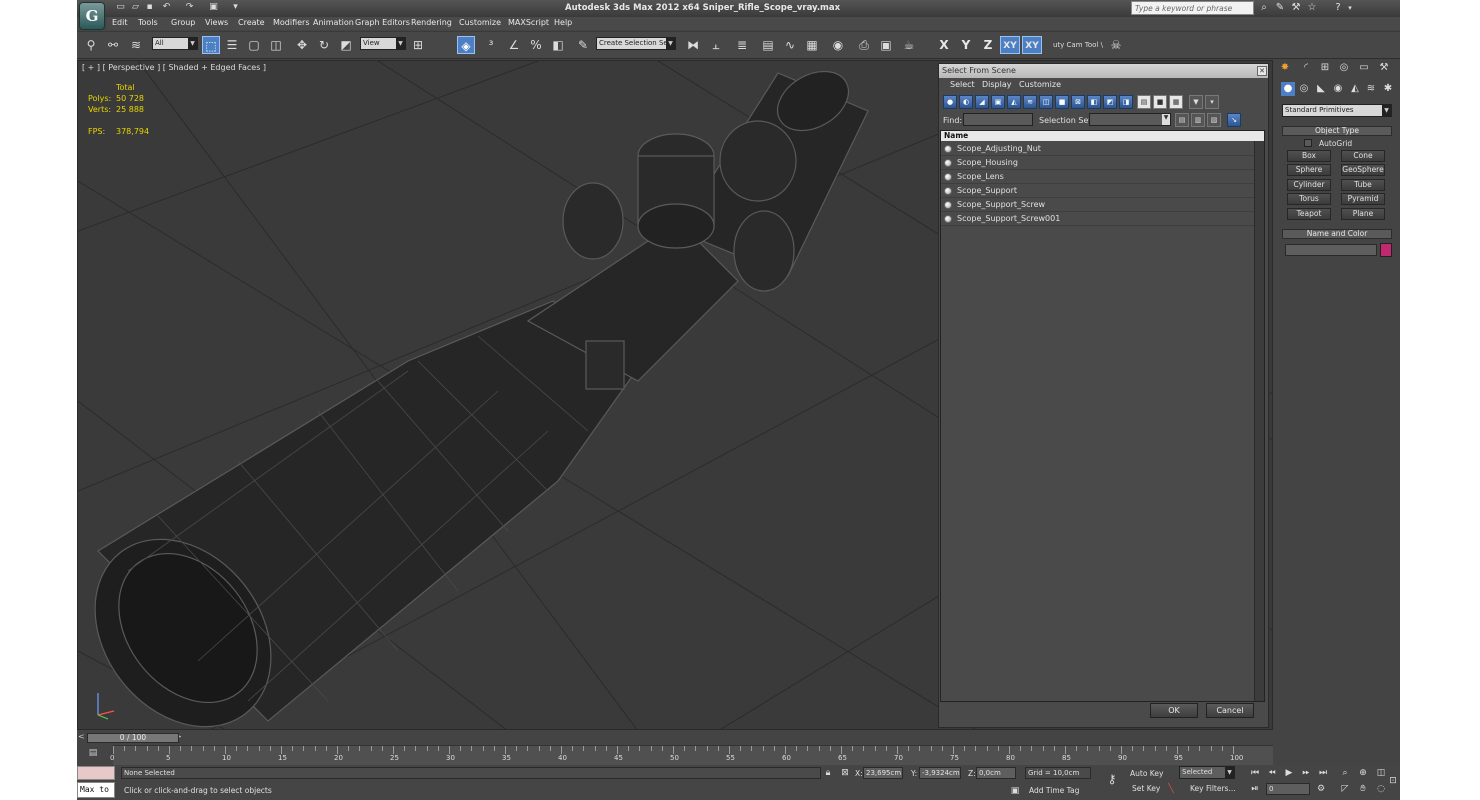  What do you see at coordinates (1040, 84) in the screenshot?
I see `dialog-menu-customize: Customize` at bounding box center [1040, 84].